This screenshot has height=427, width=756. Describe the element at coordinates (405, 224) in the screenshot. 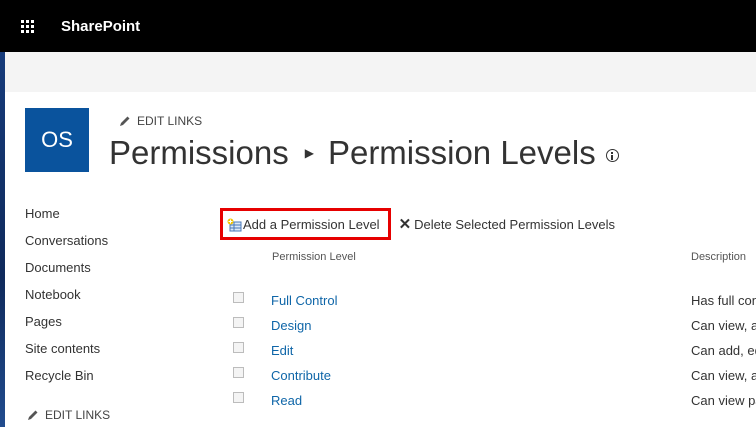

I see `delete-icon: ✕` at that location.